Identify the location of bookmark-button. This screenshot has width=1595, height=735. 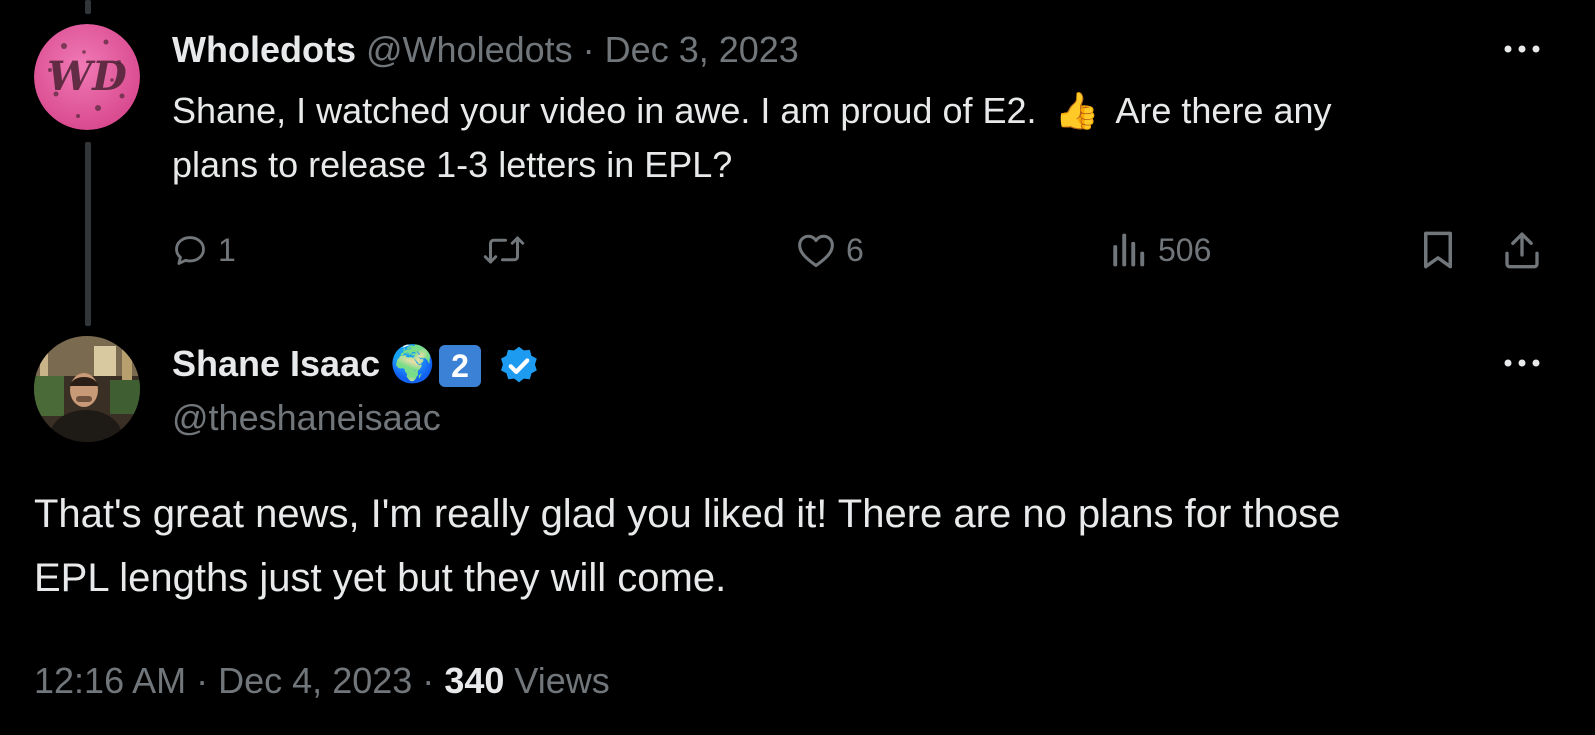
(1438, 250).